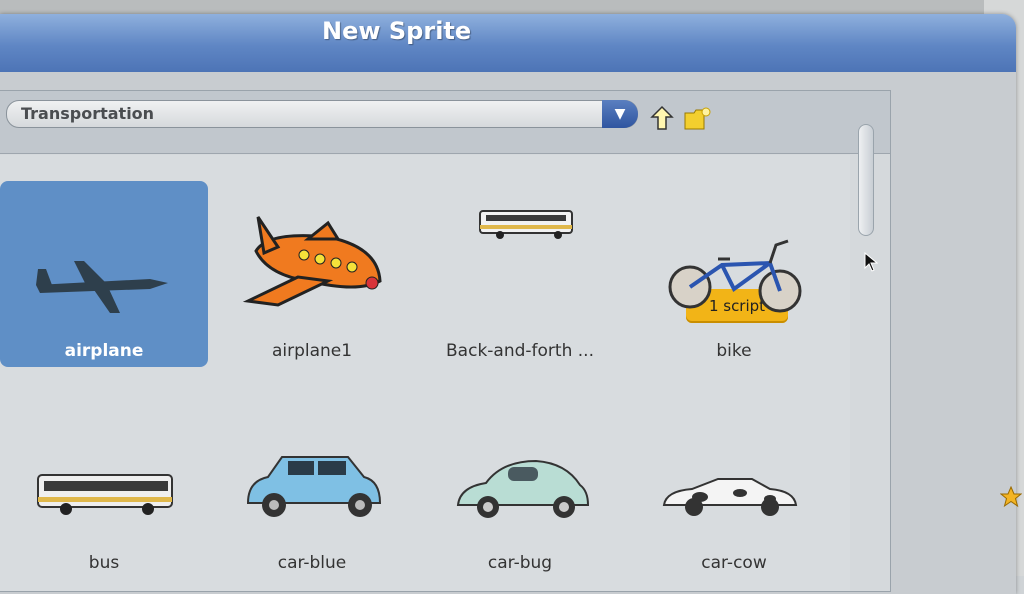 Image resolution: width=1024 pixels, height=594 pixels. What do you see at coordinates (397, 31) in the screenshot?
I see `dialog-title: New Sprite` at bounding box center [397, 31].